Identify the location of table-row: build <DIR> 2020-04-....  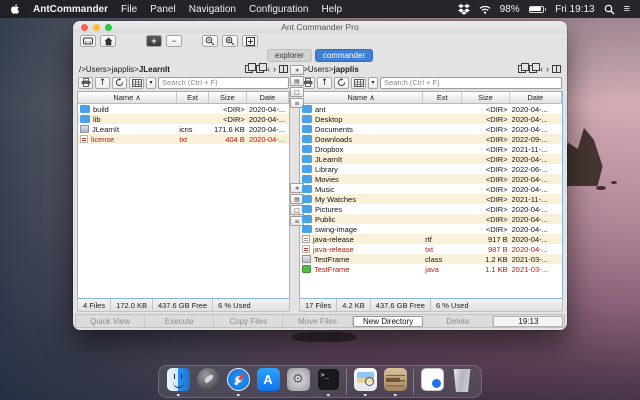
(183, 109).